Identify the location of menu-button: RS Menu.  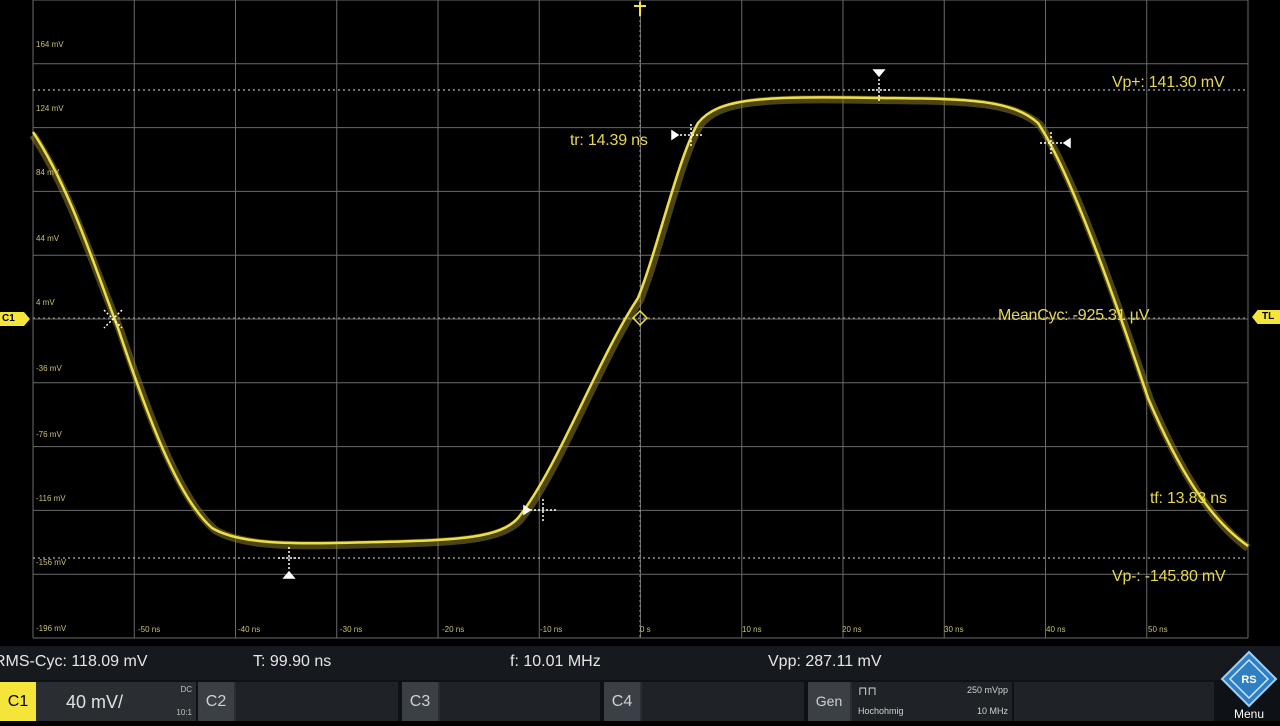
(1249, 685).